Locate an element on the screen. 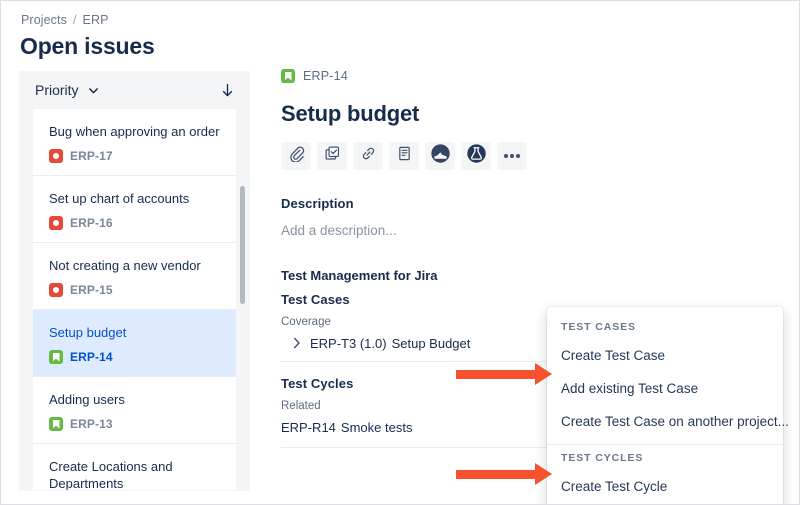 Image resolution: width=800 pixels, height=505 pixels. arrow-add-existing-test-case is located at coordinates (504, 374).